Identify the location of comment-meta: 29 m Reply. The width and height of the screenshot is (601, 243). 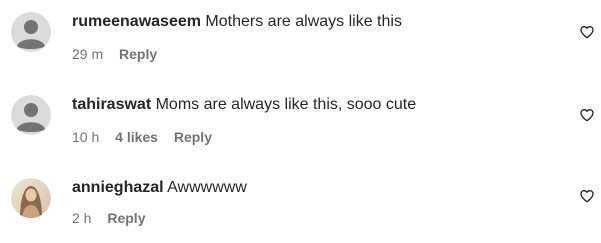
(120, 54).